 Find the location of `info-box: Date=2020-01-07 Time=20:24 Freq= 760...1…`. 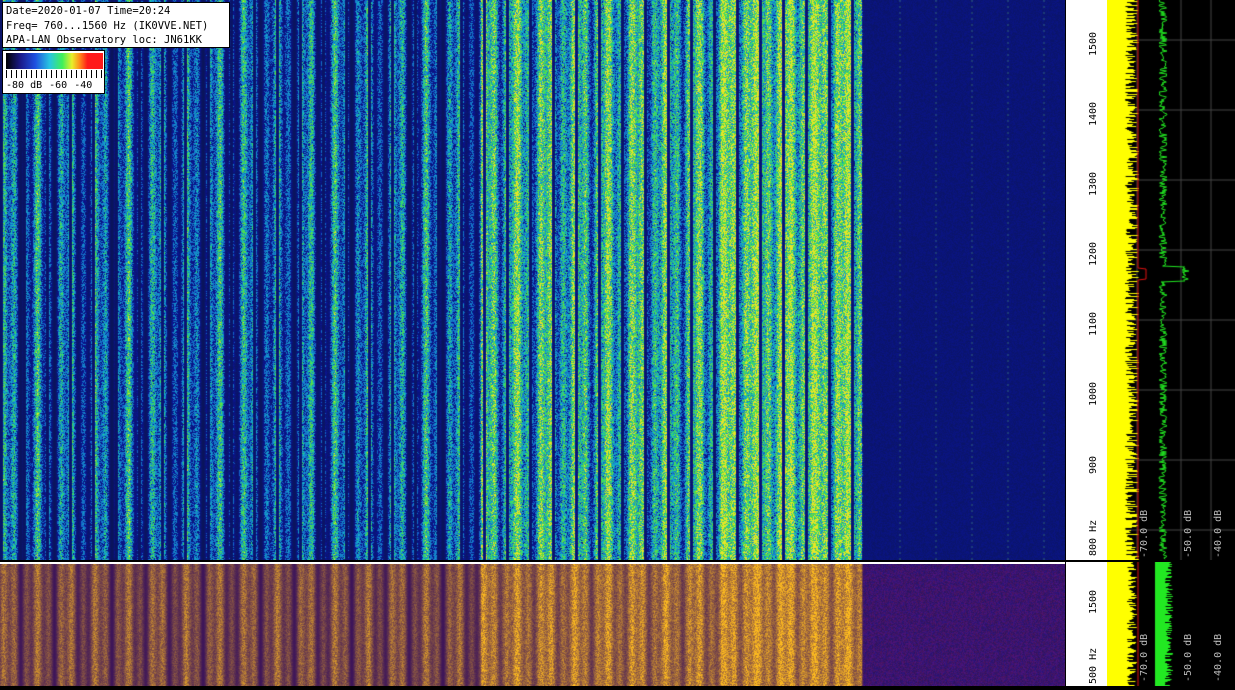

info-box: Date=2020-01-07 Time=20:24 Freq= 760...1… is located at coordinates (116, 25).